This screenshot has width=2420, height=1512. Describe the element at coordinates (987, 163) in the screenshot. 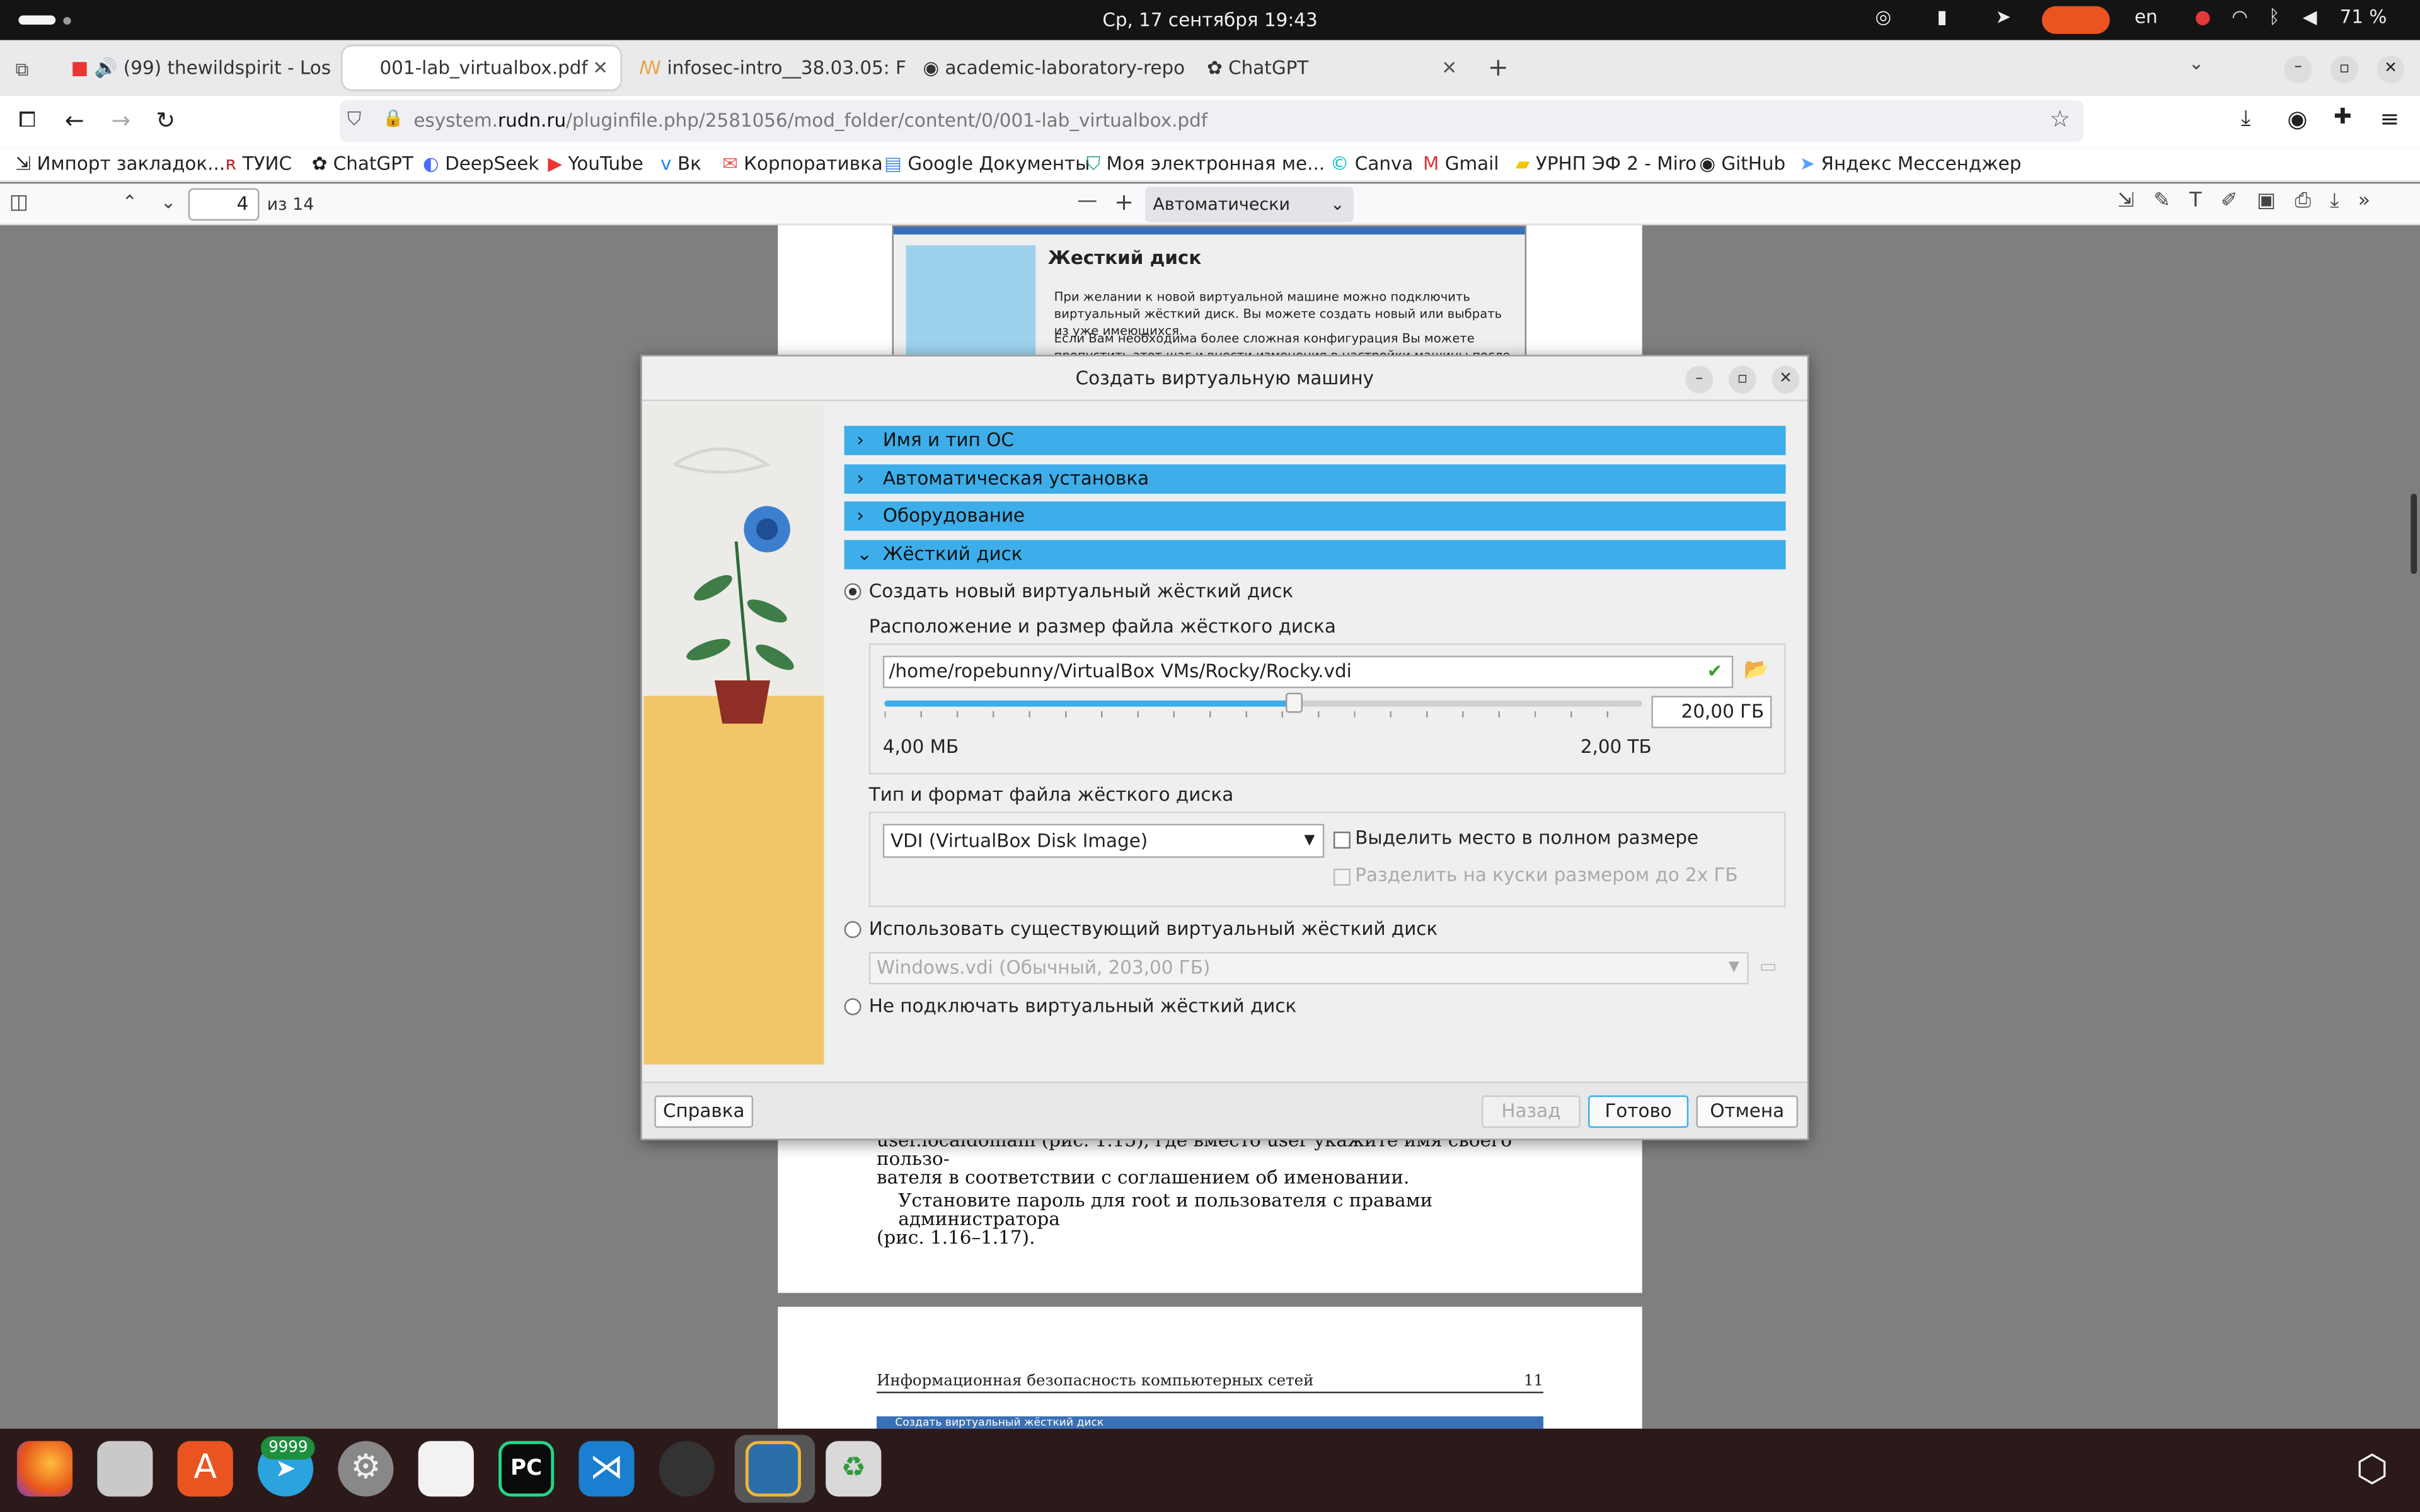

I see `bookmark-google-docs: ▤ Google Документы` at that location.